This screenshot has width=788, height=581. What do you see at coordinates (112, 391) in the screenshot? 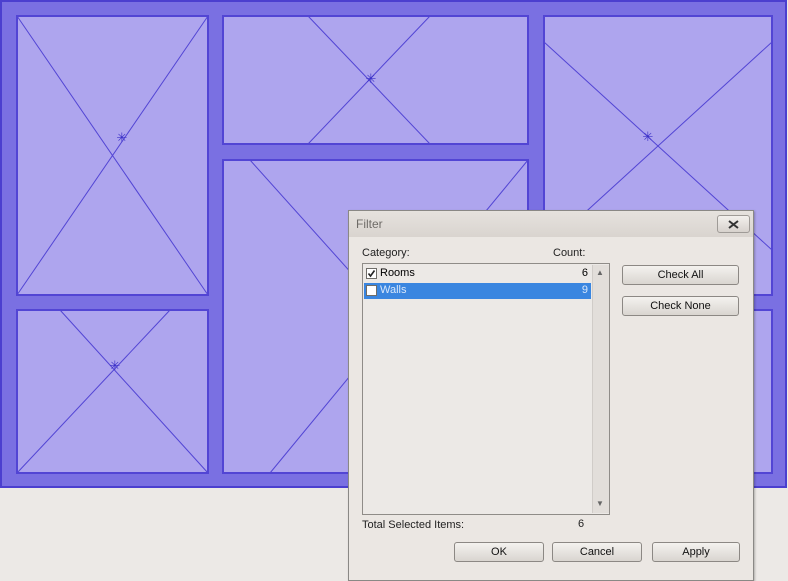
I see `room-bottom-left: ✳` at bounding box center [112, 391].